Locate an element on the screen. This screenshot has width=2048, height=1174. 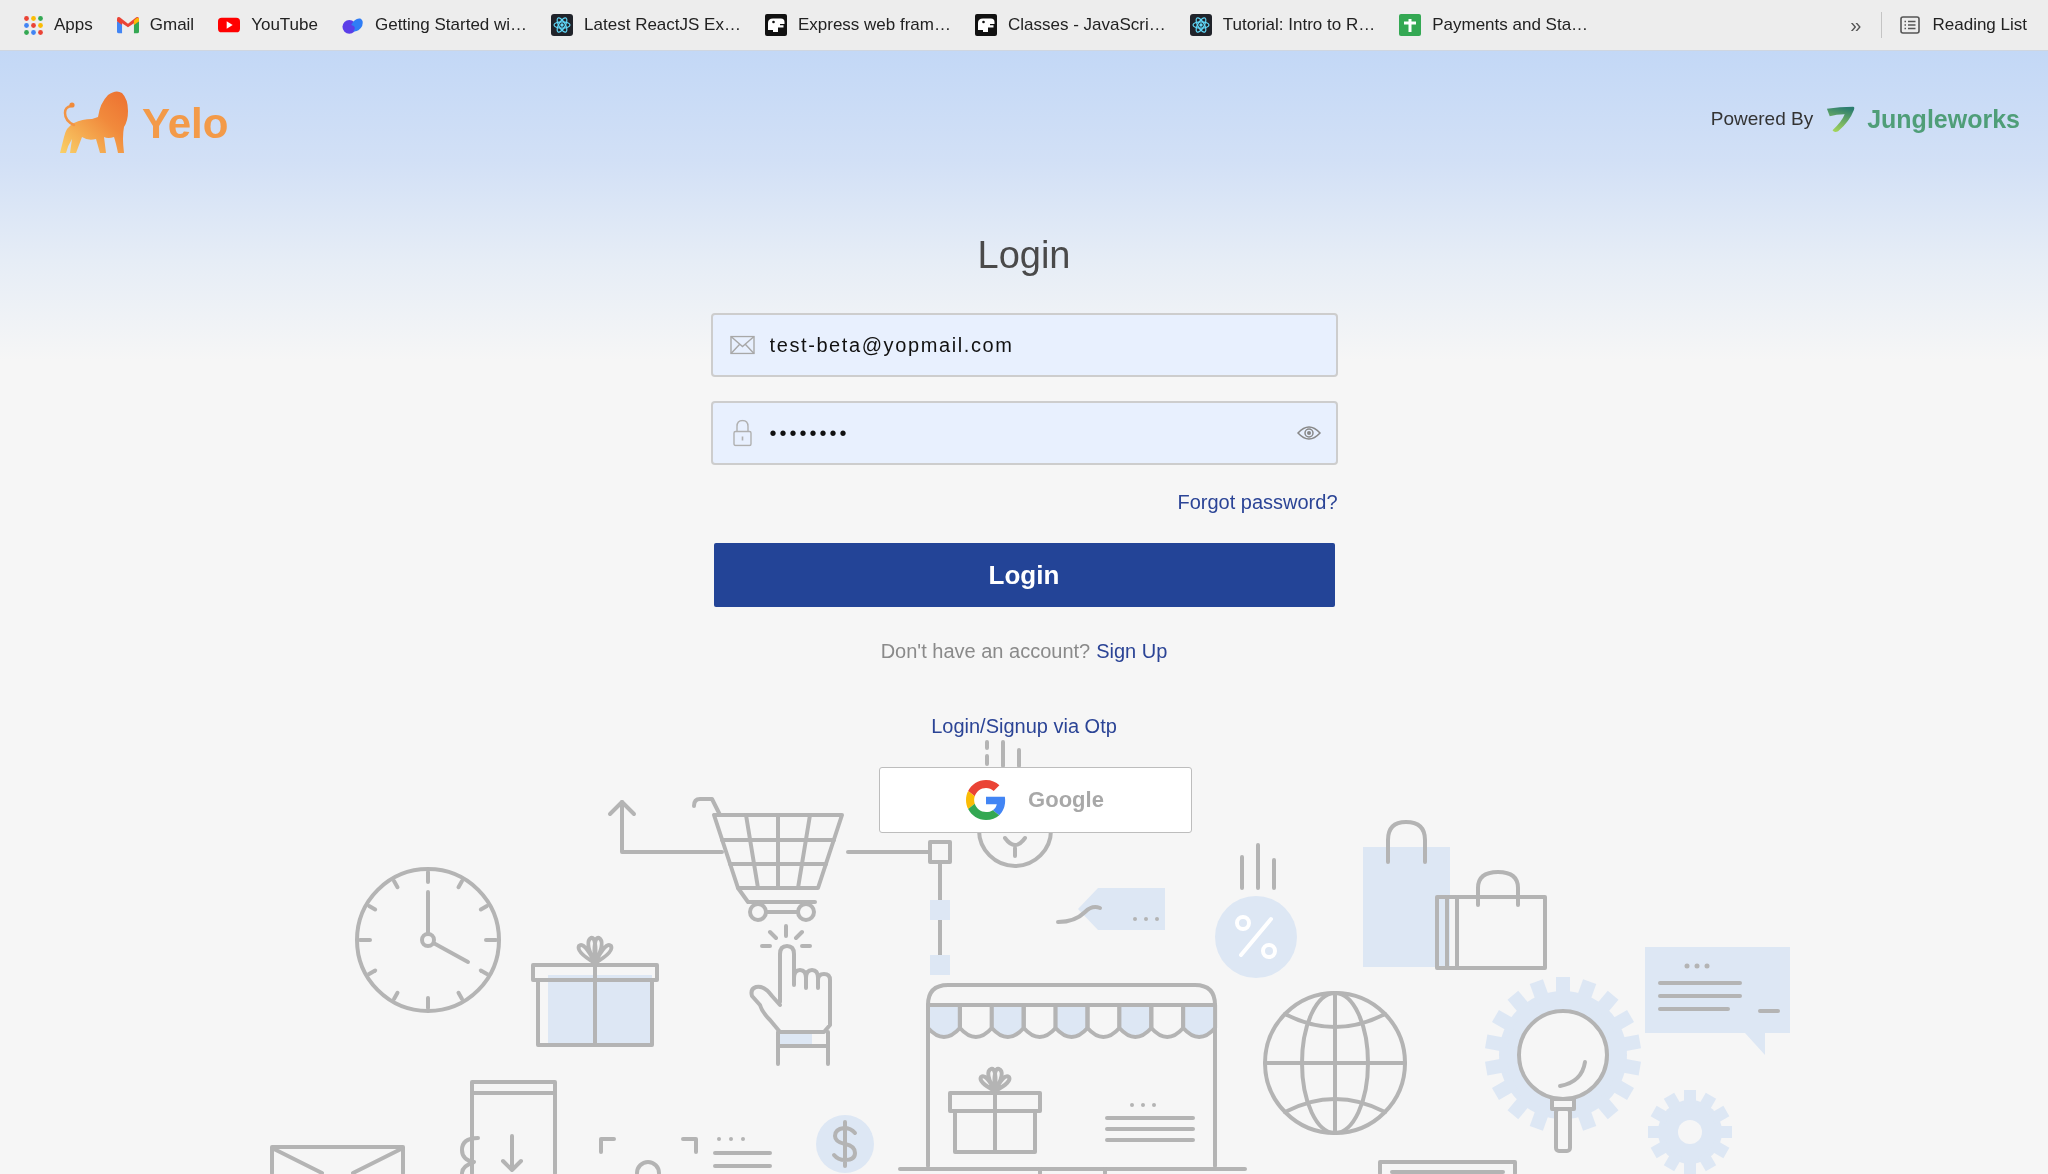
email-field: test-beta@yopmail.com is located at coordinates (1024, 345).